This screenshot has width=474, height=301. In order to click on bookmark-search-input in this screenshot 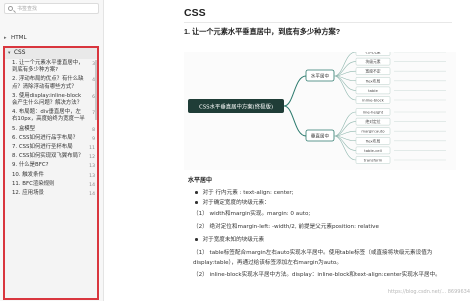, I will do `click(57, 8)`.